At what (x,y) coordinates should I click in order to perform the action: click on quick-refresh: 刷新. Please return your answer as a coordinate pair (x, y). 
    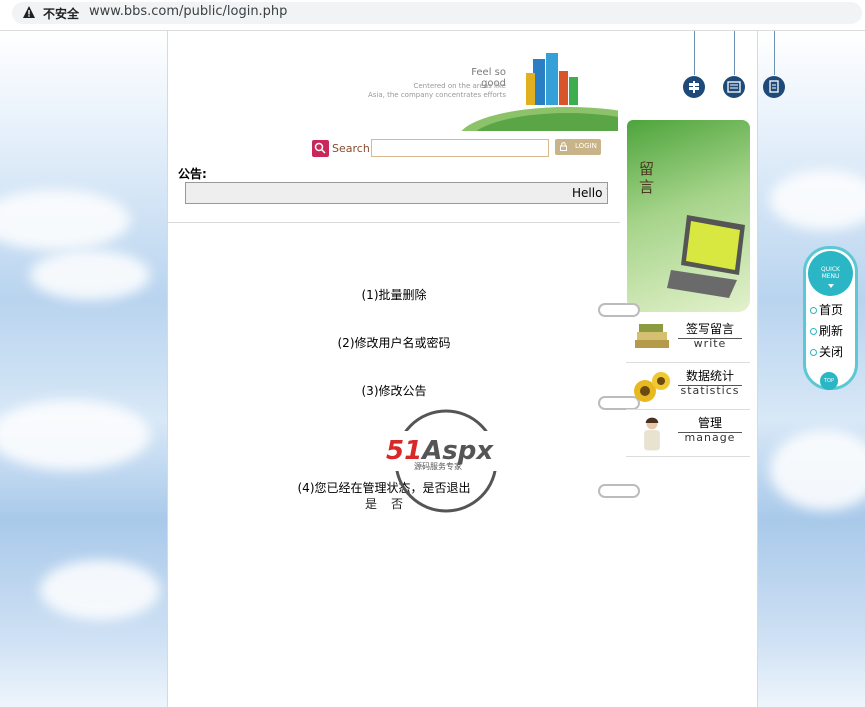
    Looking at the image, I should click on (826, 330).